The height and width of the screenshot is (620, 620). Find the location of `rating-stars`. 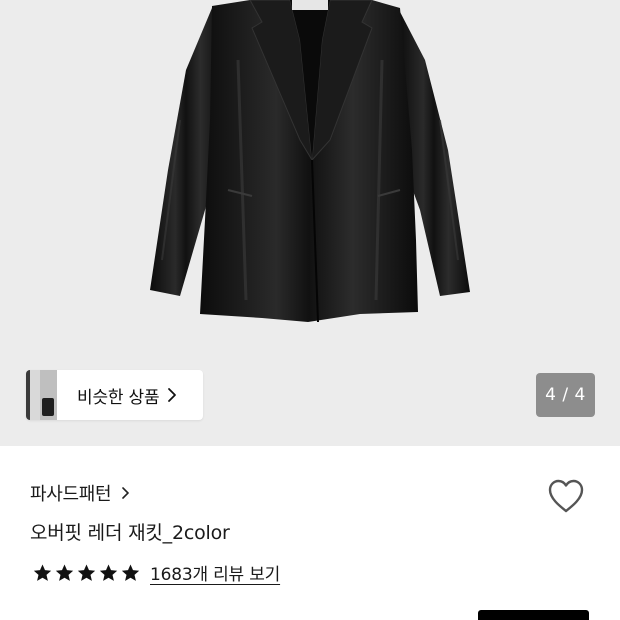

rating-stars is located at coordinates (86, 573).